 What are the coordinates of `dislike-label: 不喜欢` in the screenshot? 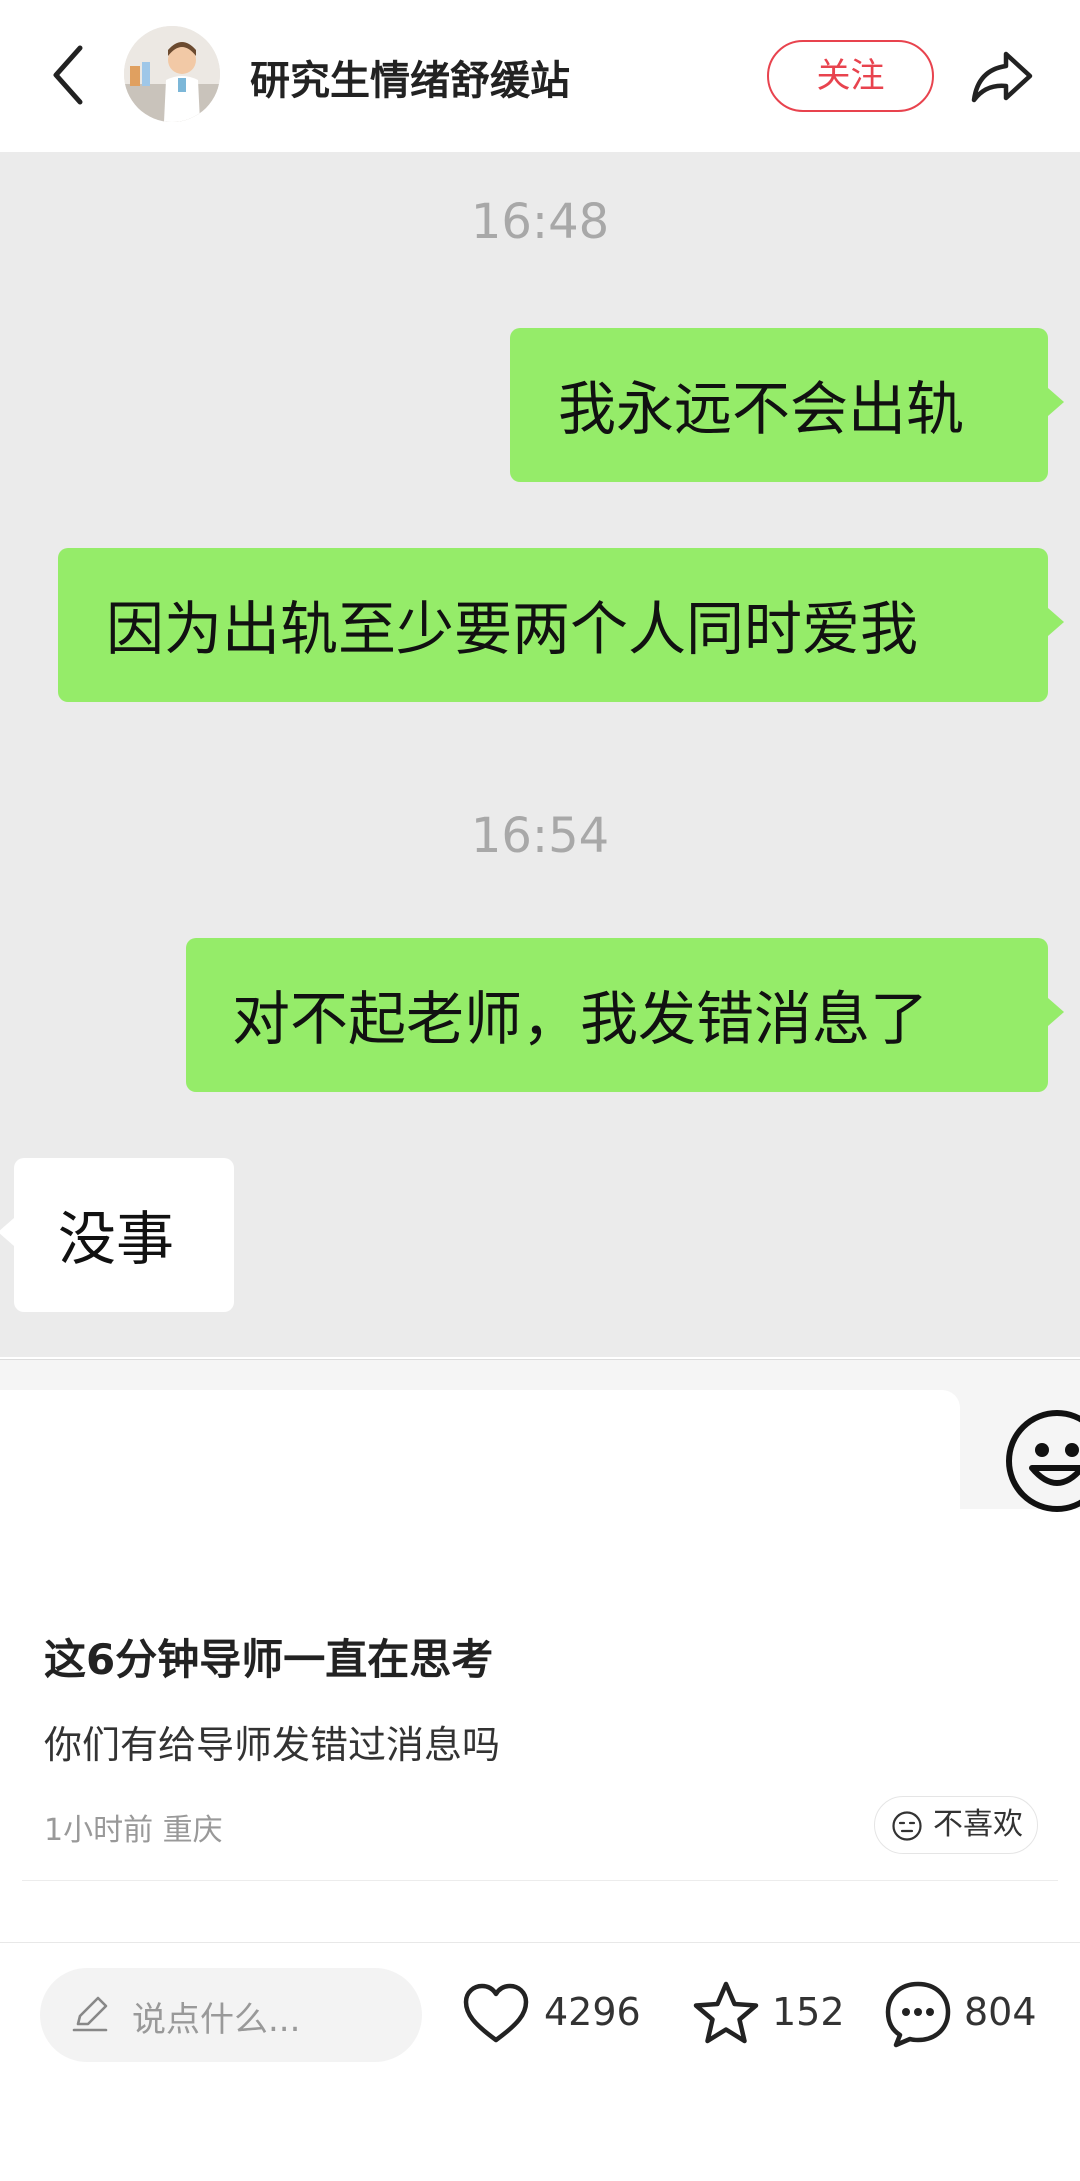 It's located at (978, 1824).